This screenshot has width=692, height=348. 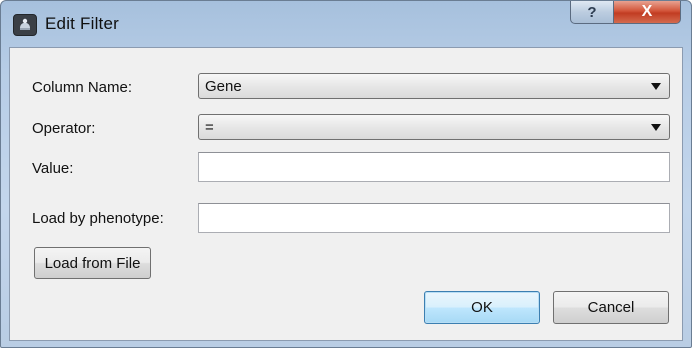 I want to click on phenotype-input, so click(x=434, y=218).